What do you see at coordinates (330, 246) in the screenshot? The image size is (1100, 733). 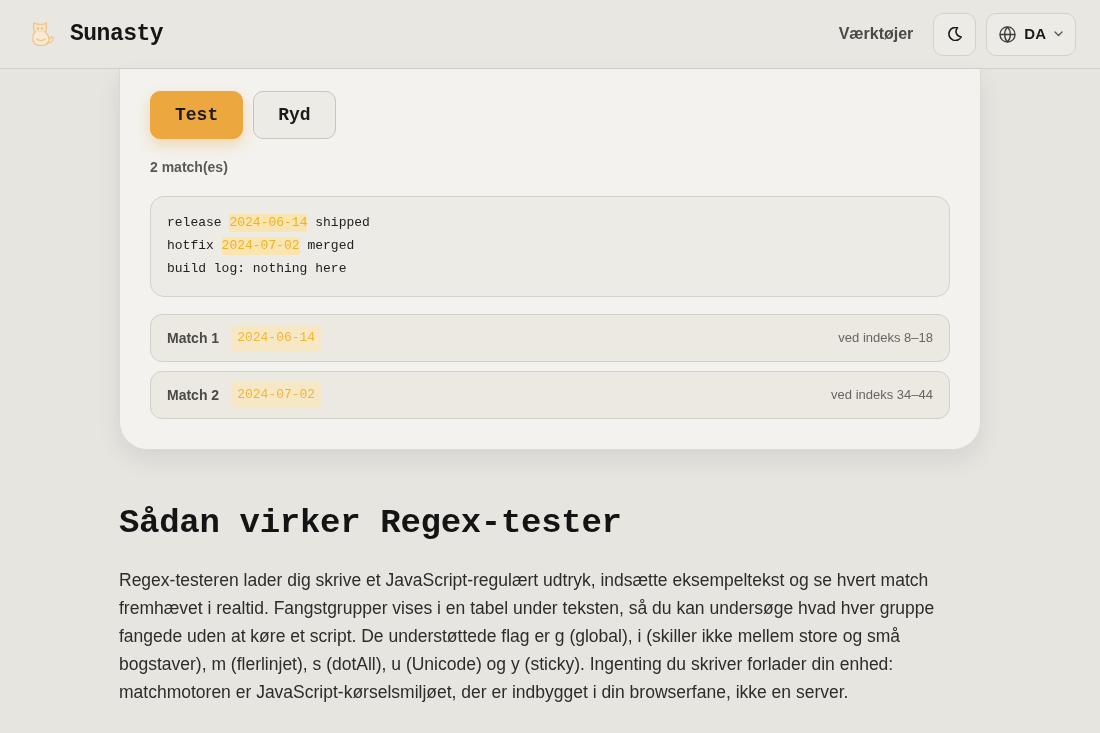 I see `sample-text: merged` at bounding box center [330, 246].